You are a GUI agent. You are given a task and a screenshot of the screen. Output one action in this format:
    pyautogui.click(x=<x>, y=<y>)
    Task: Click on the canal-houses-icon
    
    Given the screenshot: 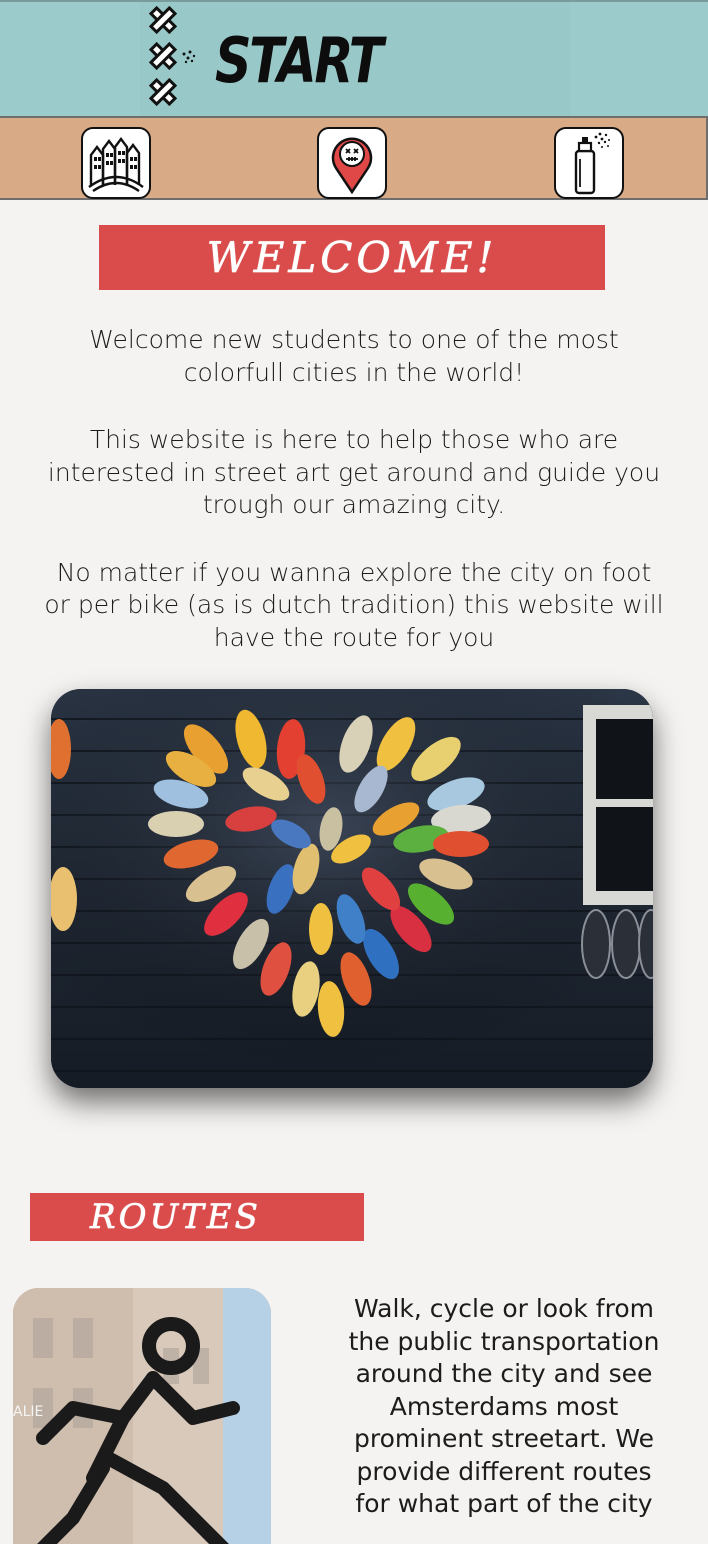 What is the action you would take?
    pyautogui.click(x=116, y=164)
    